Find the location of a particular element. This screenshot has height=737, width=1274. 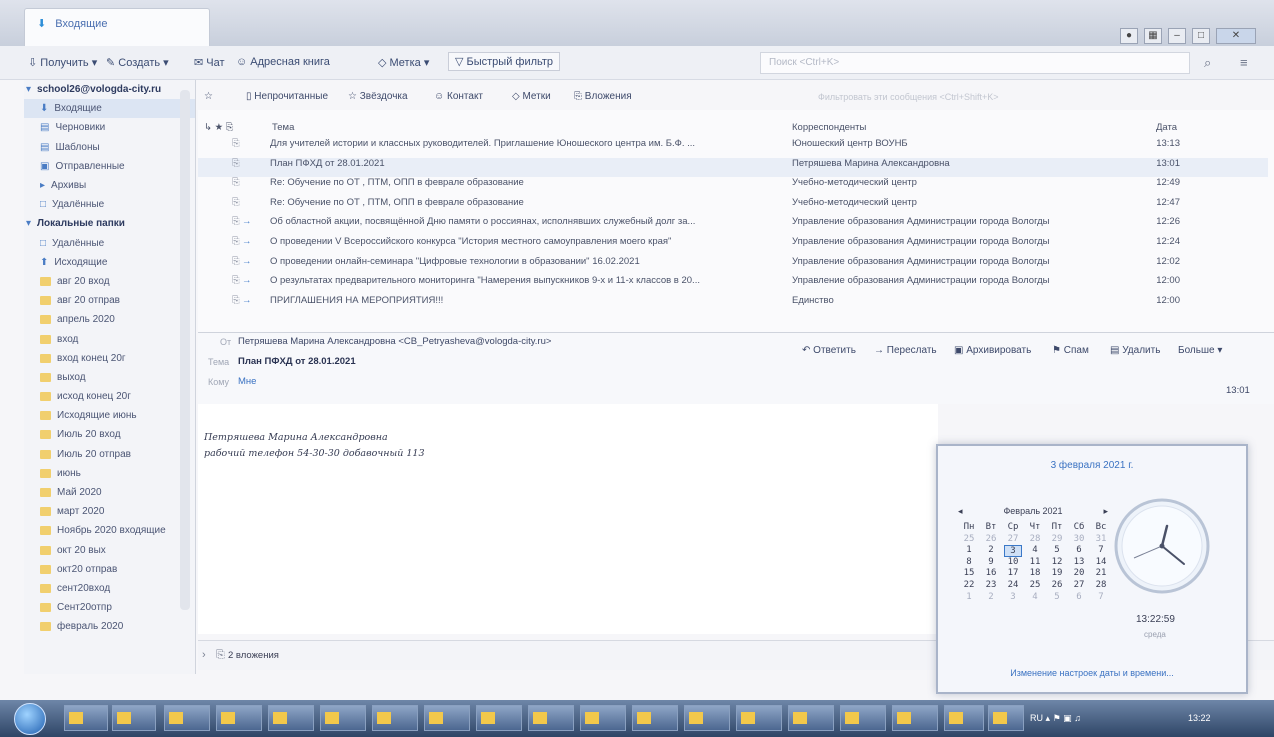

more-button: Больше ▾ is located at coordinates (1200, 350).